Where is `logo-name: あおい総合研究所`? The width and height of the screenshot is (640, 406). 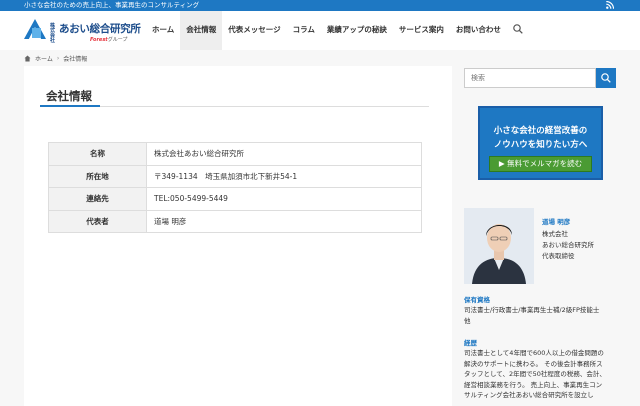
logo-name: あおい総合研究所 is located at coordinates (100, 29).